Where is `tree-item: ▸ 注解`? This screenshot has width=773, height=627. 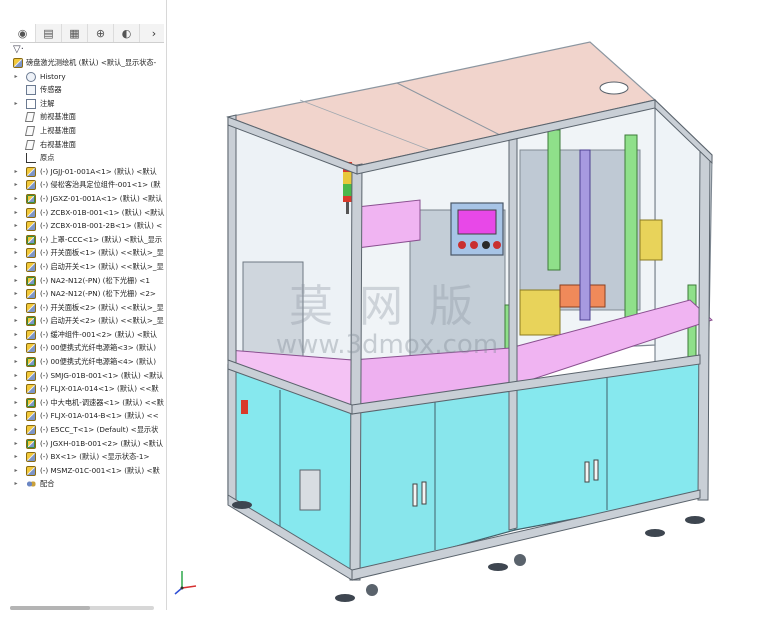 tree-item: ▸ 注解 is located at coordinates (83, 104).